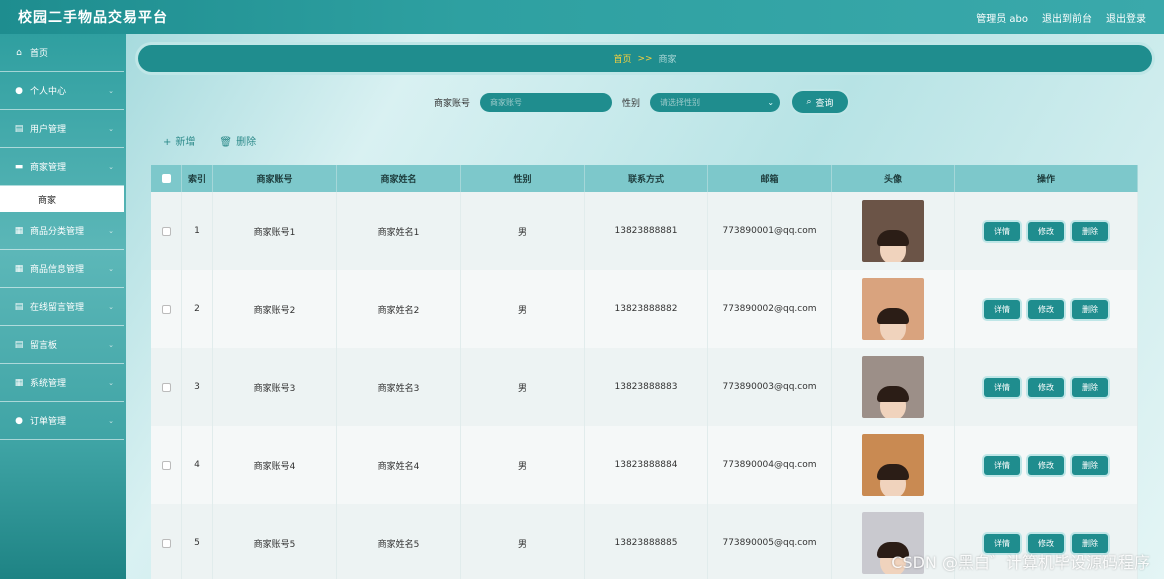 This screenshot has height=579, width=1164. I want to click on sidebar-item-0: ⌂ 首页, so click(62, 53).